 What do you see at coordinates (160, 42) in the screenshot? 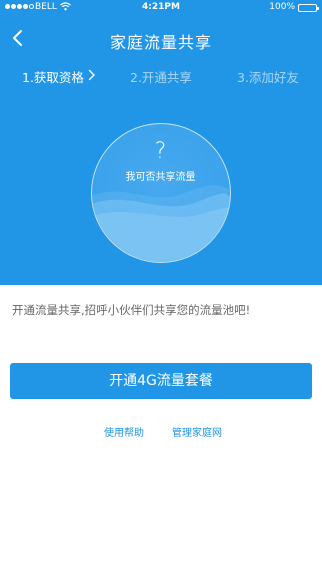
I see `page-title: 家庭流量共享` at bounding box center [160, 42].